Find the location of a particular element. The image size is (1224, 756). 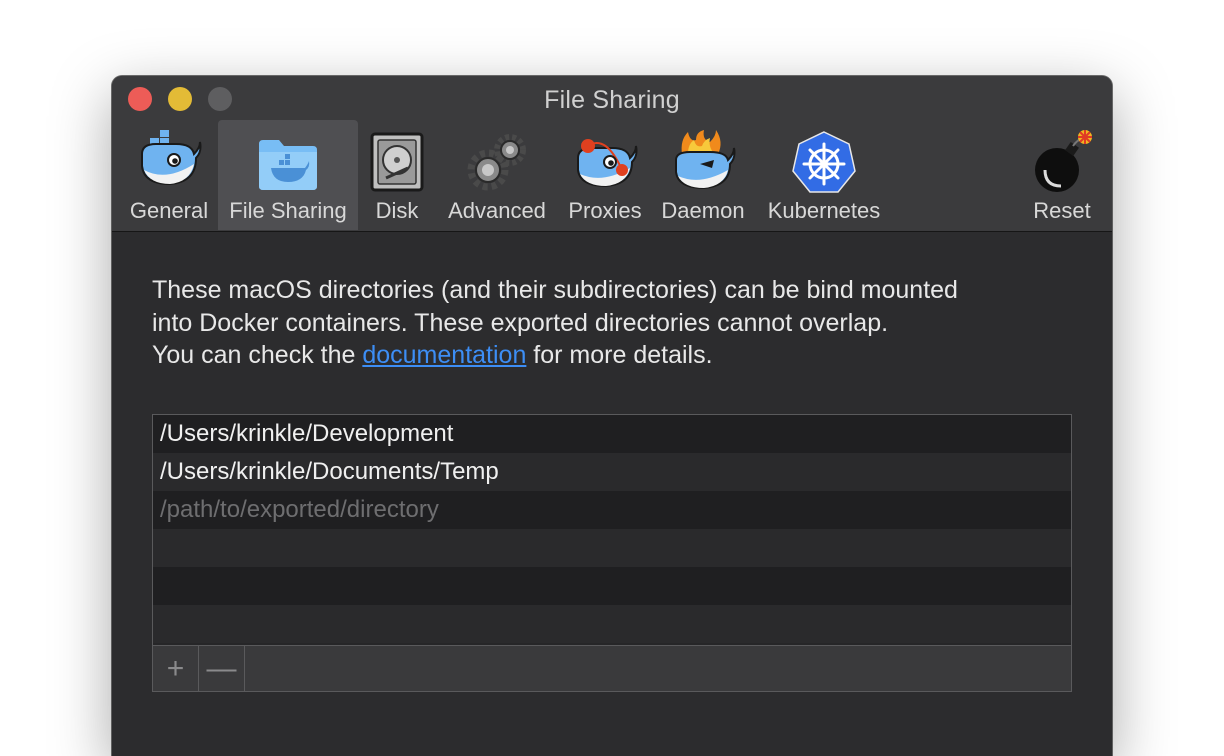

window-title: File Sharing is located at coordinates (612, 100).